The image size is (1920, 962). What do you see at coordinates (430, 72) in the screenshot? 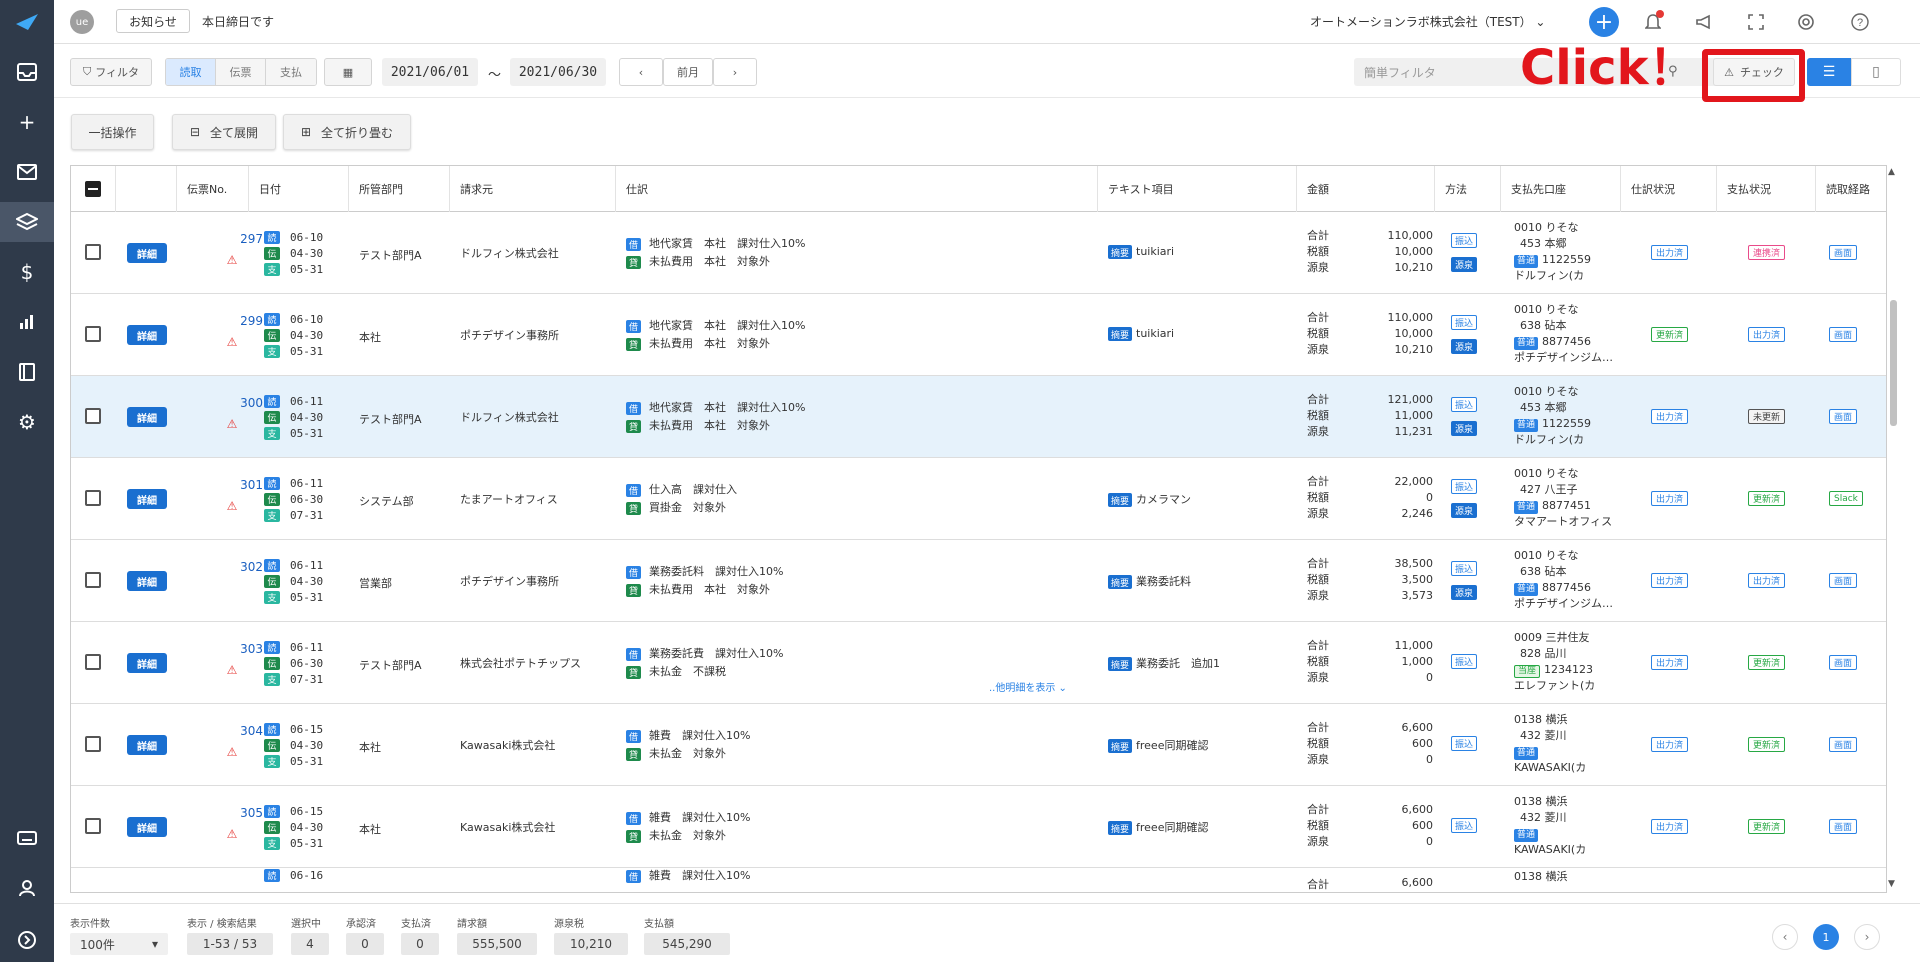
I see `date-from-input: 2021/06/01` at bounding box center [430, 72].